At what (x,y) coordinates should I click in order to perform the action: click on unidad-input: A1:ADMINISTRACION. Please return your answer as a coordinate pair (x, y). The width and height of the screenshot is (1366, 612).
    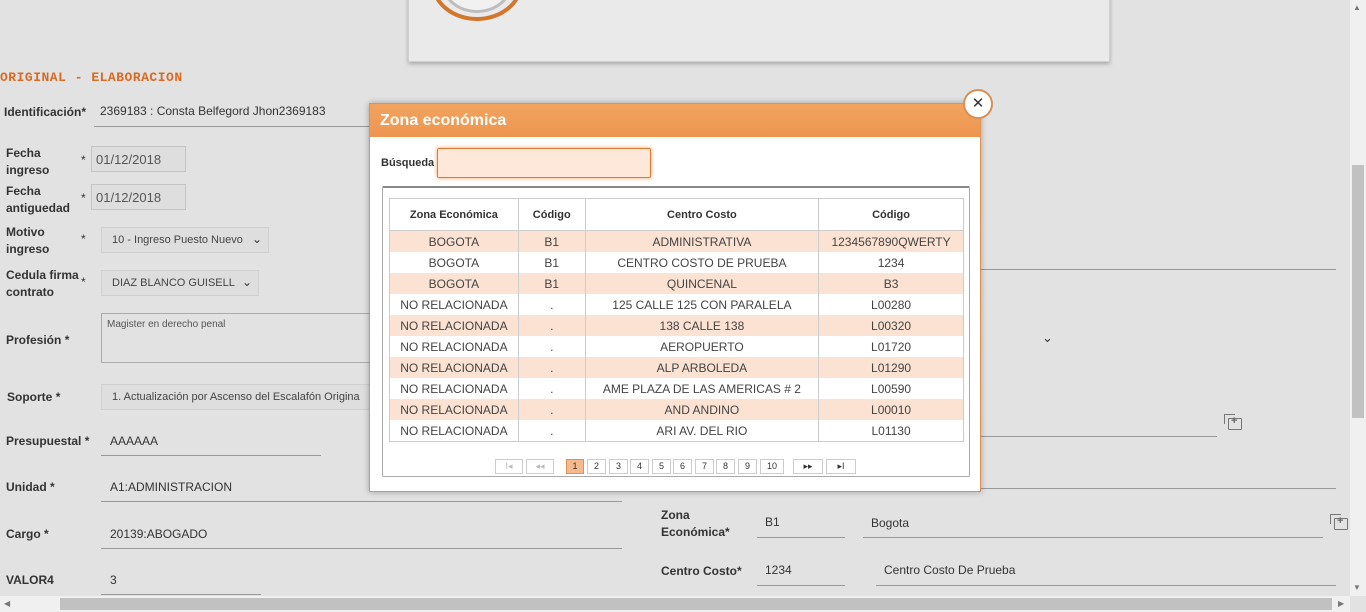
    Looking at the image, I should click on (171, 487).